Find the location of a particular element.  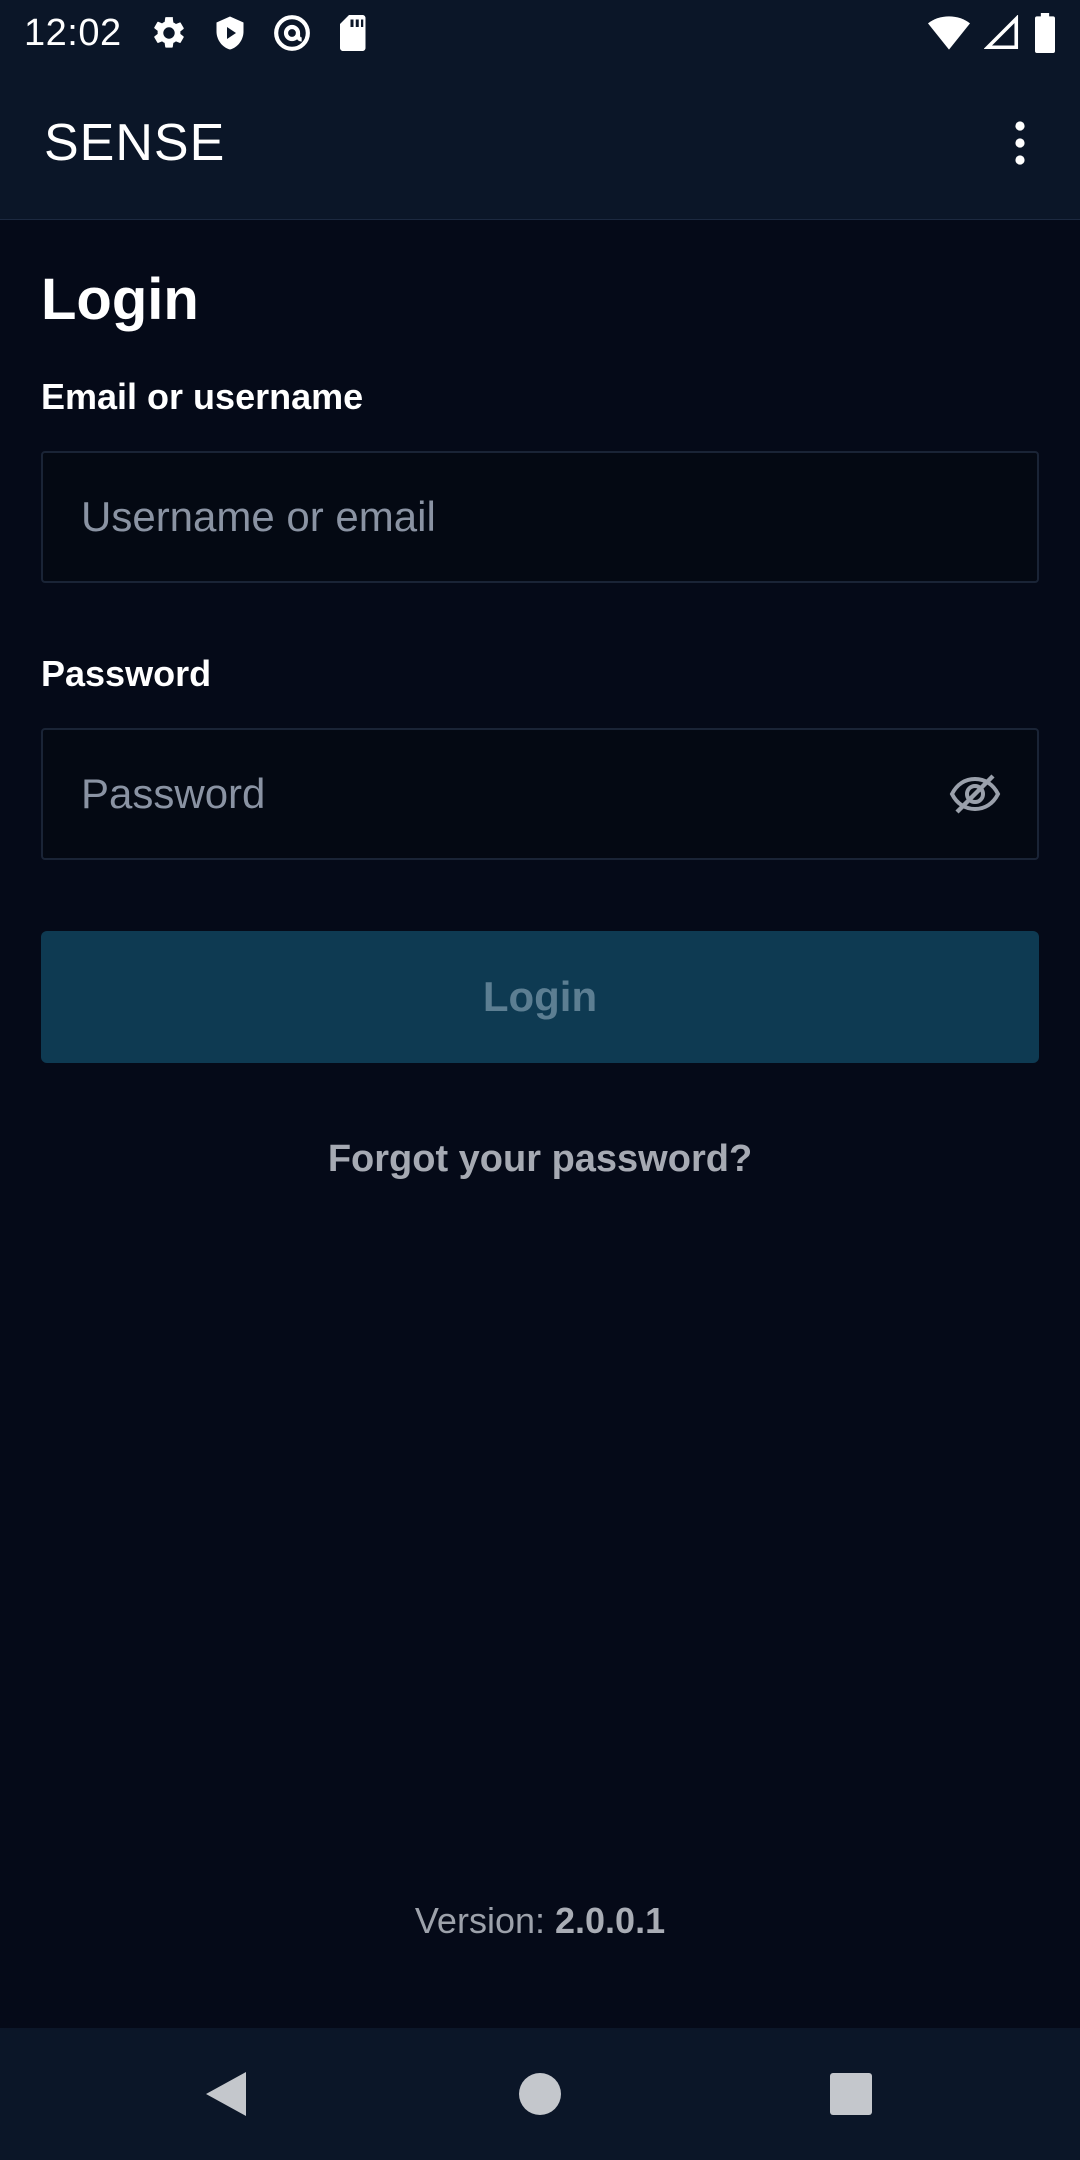

recents-icon is located at coordinates (851, 2094).